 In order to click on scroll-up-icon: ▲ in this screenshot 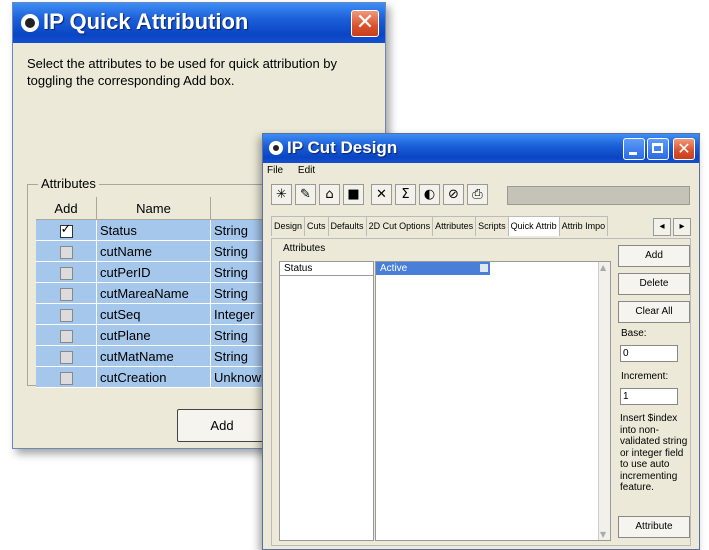, I will do `click(603, 267)`.